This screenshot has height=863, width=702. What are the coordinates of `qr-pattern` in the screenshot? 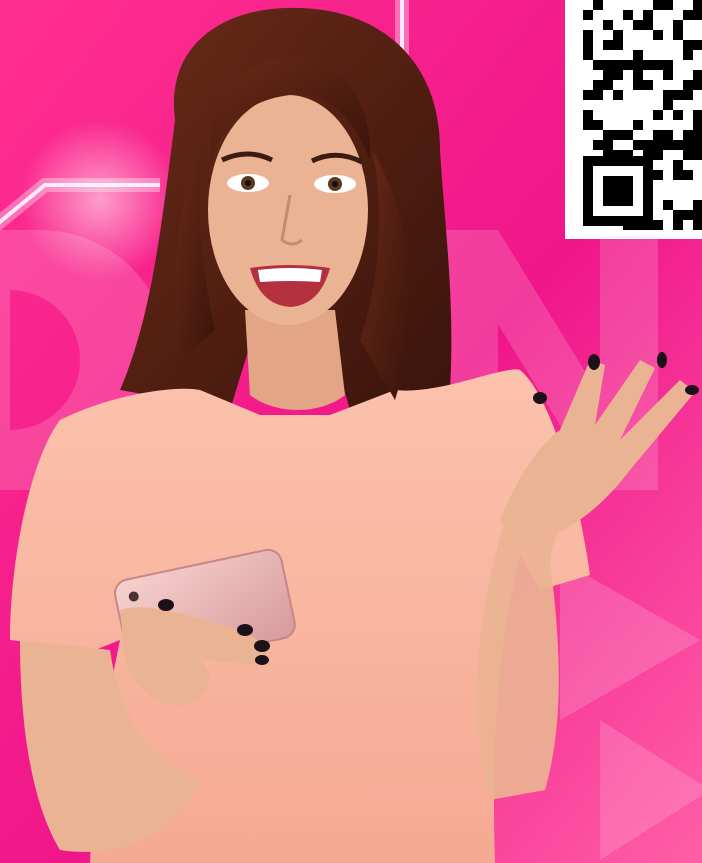 It's located at (642, 115).